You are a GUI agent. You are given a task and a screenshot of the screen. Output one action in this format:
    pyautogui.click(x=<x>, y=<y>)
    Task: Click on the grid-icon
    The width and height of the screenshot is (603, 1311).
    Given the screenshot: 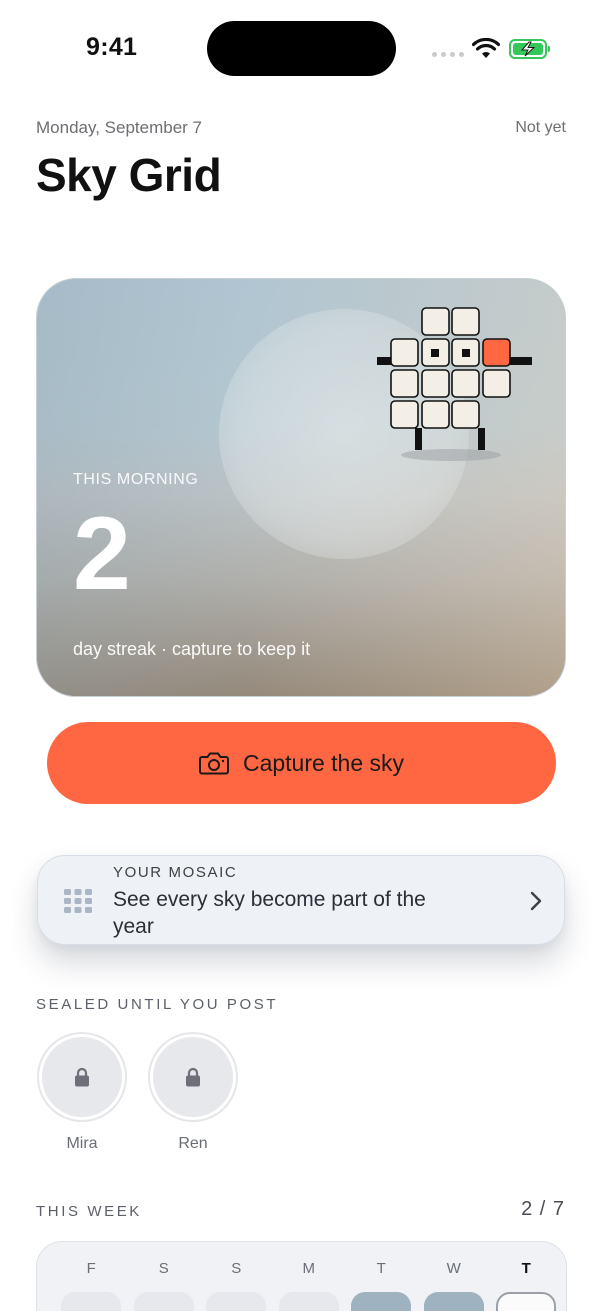 What is the action you would take?
    pyautogui.click(x=78, y=901)
    